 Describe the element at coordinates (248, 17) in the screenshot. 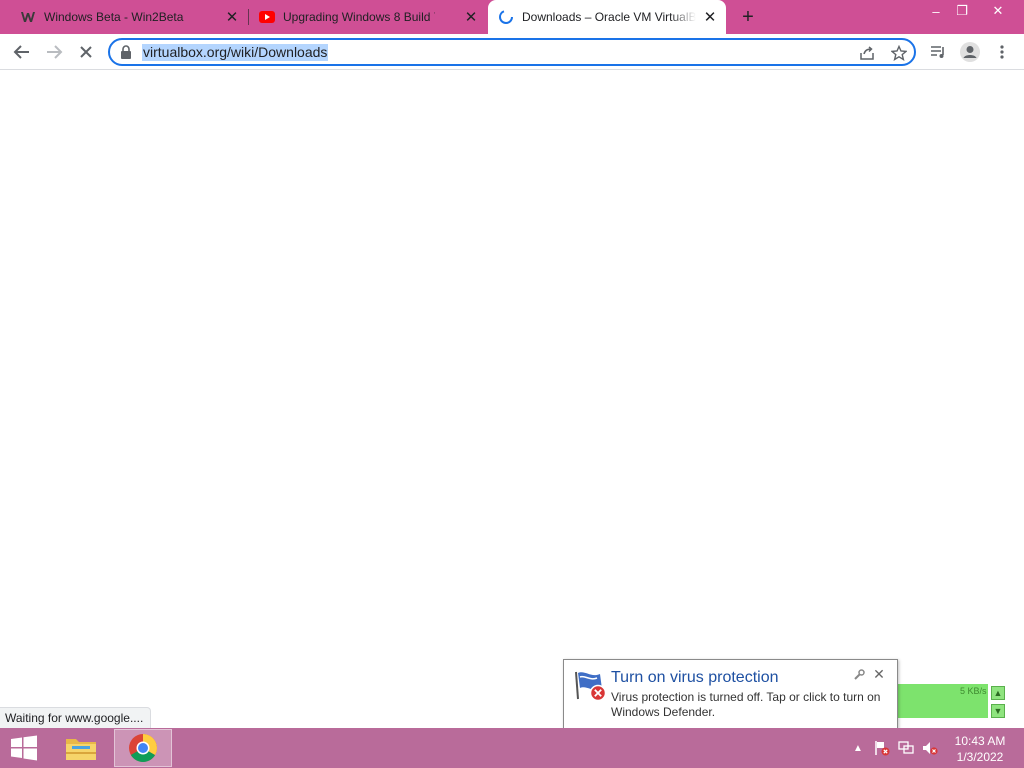

I see `tab-divider` at that location.